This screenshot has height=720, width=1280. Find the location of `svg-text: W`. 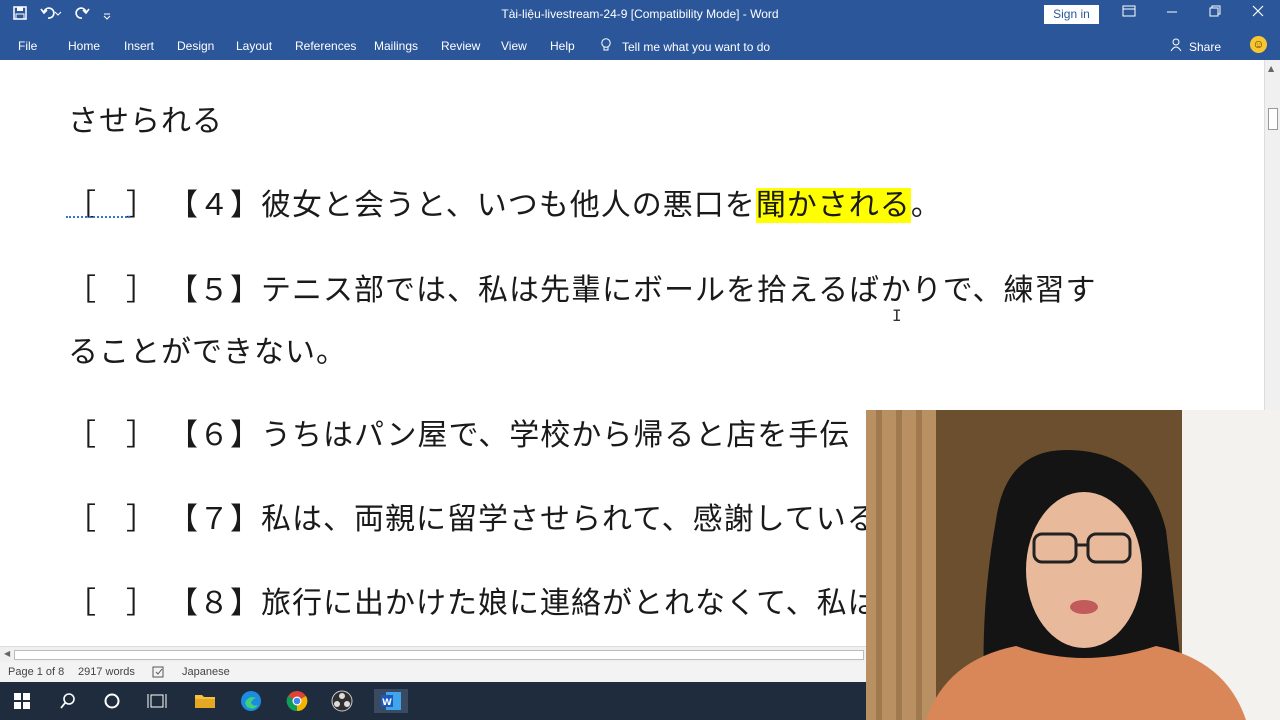

svg-text: W is located at coordinates (387, 703).